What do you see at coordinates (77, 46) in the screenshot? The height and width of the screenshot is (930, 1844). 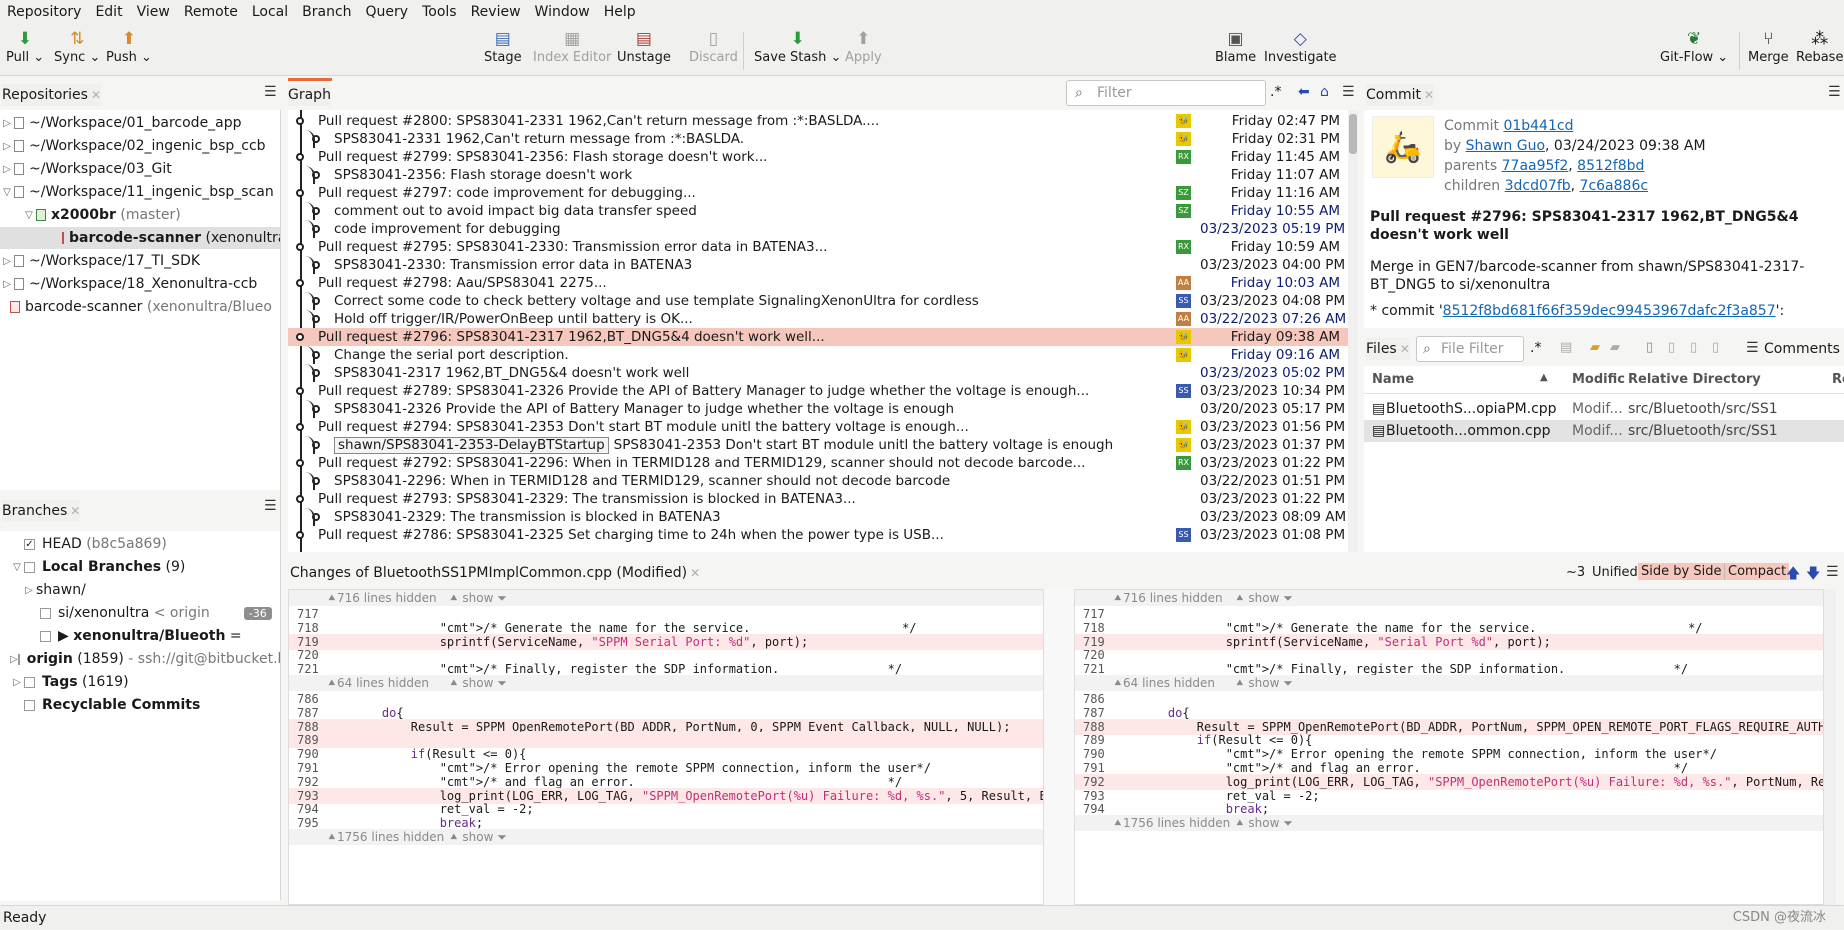 I see `sync-button: ⇅ Sync ⌄` at bounding box center [77, 46].